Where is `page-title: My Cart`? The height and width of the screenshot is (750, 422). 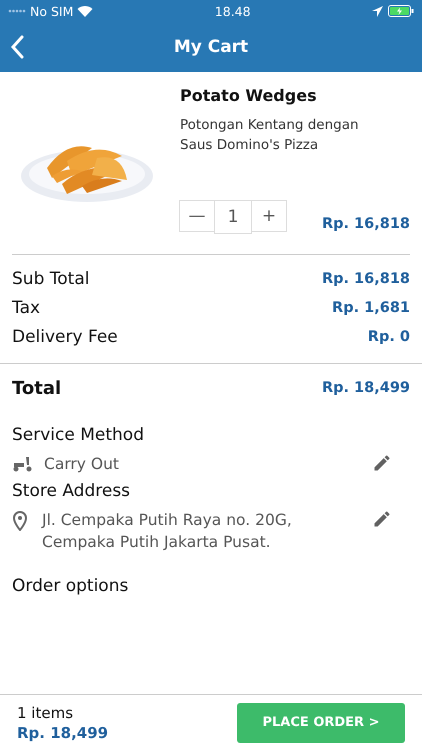
page-title: My Cart is located at coordinates (211, 47).